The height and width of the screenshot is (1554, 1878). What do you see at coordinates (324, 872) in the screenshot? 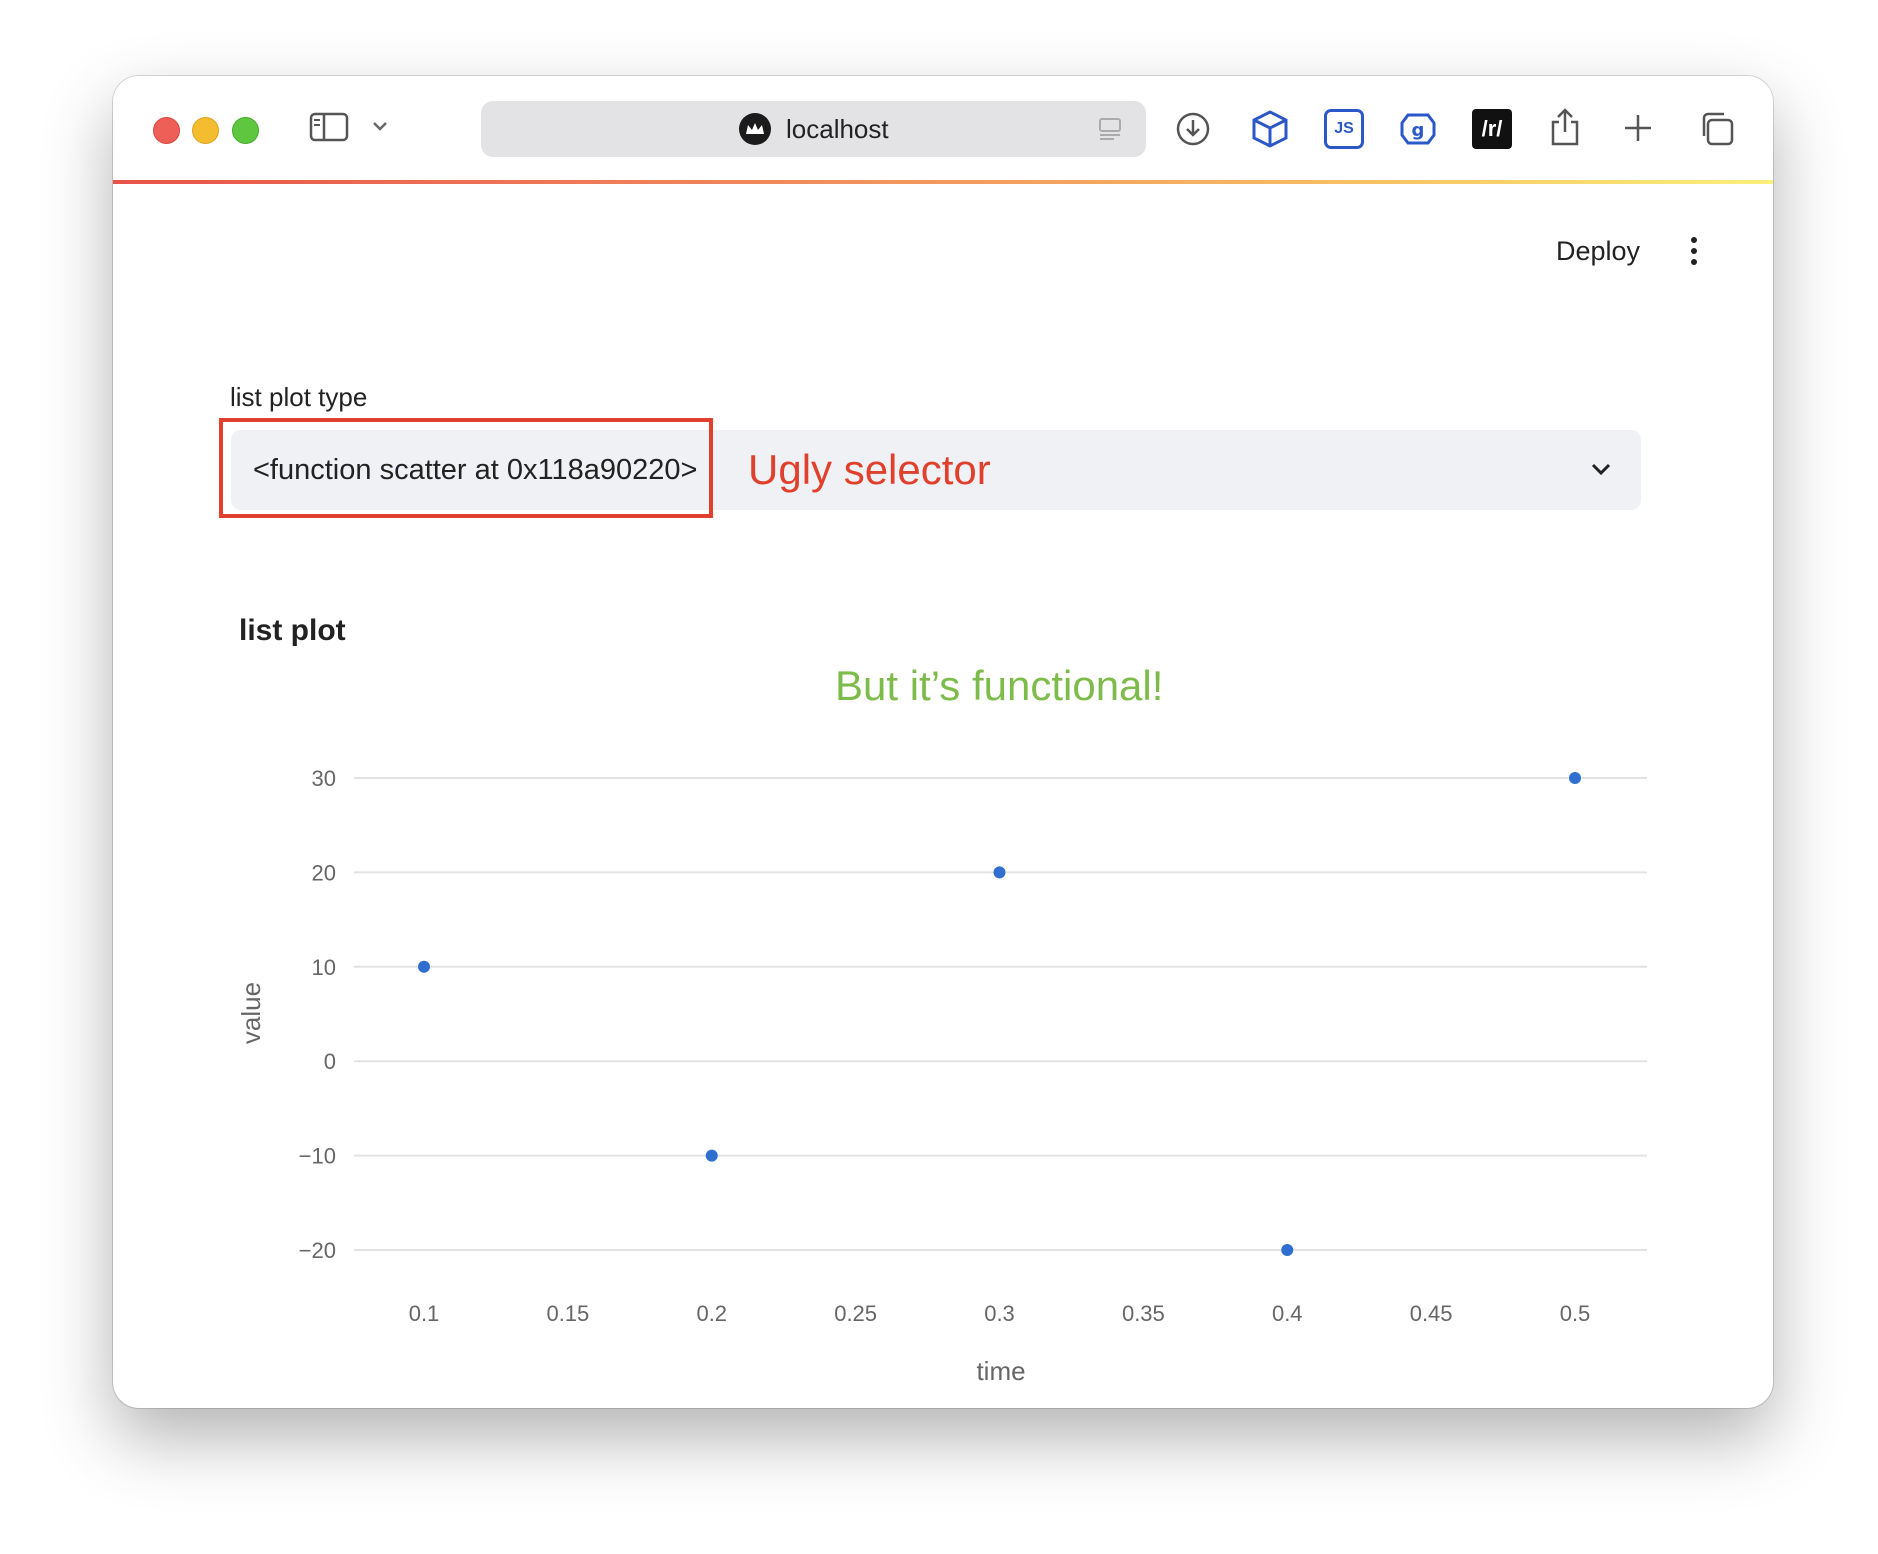
I see `y-tick-label: 20` at bounding box center [324, 872].